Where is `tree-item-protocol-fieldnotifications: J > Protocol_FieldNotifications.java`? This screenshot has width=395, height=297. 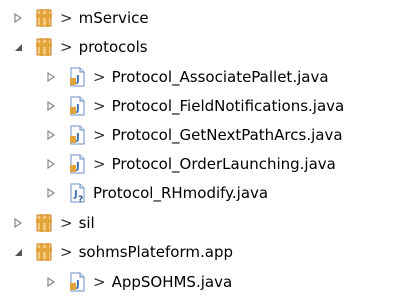 tree-item-protocol-fieldnotifications: J > Protocol_FieldNotifications.java is located at coordinates (194, 106).